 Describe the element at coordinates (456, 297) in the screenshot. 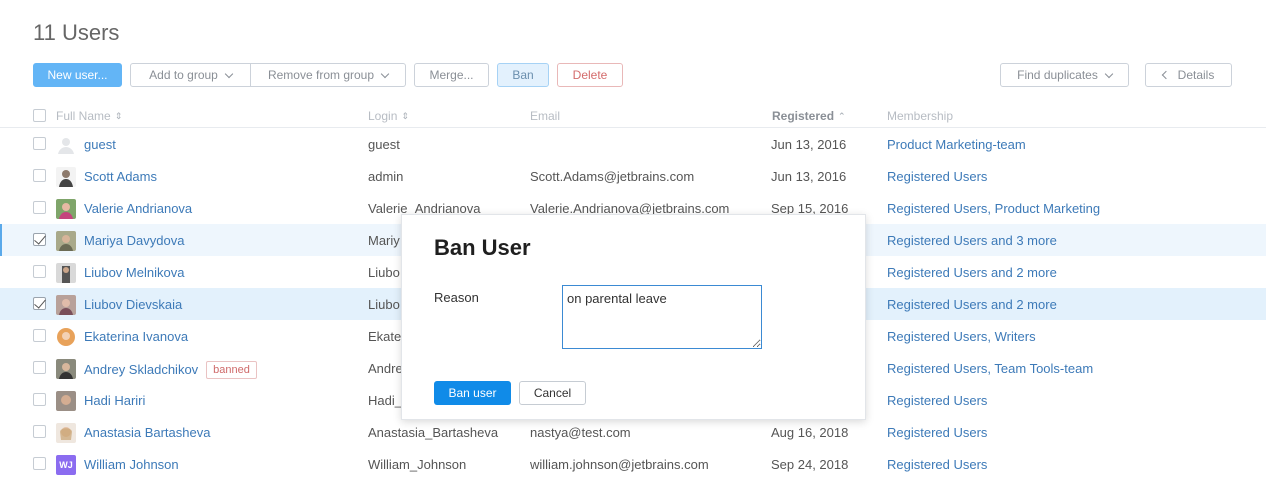

I see `reason-label: Reason` at that location.